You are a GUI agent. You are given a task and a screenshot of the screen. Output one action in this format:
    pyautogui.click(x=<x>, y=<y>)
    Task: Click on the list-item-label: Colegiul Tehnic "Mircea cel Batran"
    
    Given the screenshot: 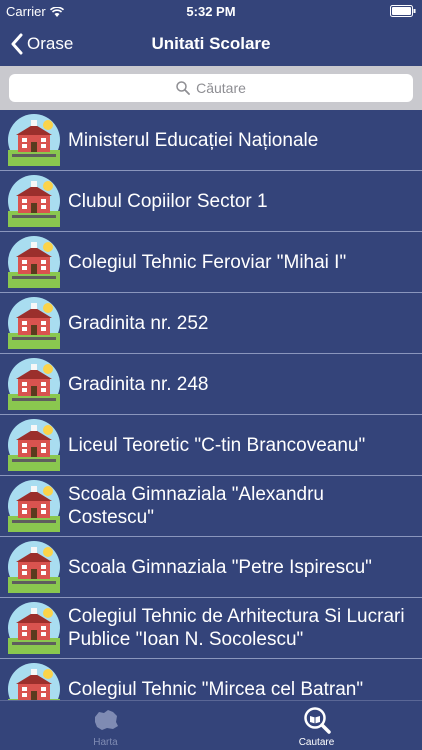 What is the action you would take?
    pyautogui.click(x=216, y=689)
    